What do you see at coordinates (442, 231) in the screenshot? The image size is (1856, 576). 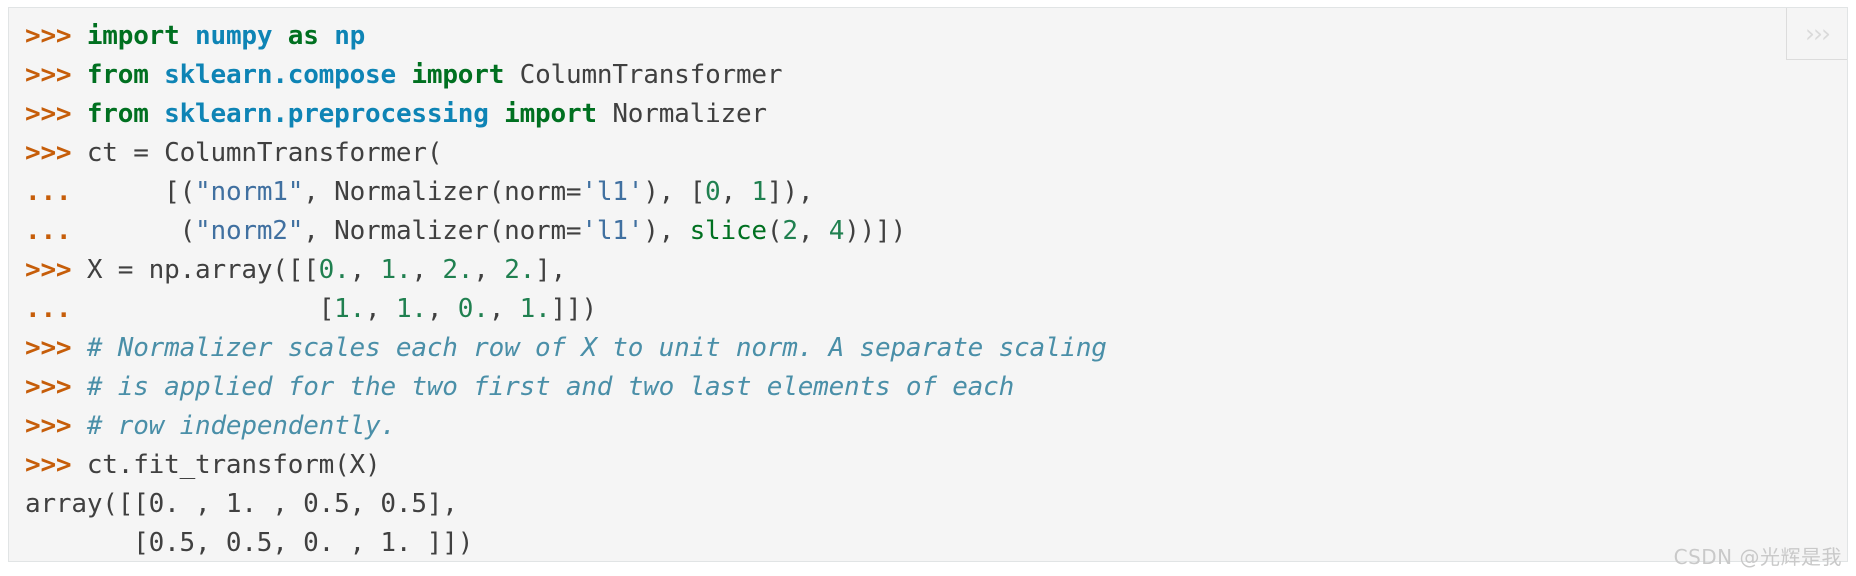 I see `token-punc: , Normalizer(norm=` at bounding box center [442, 231].